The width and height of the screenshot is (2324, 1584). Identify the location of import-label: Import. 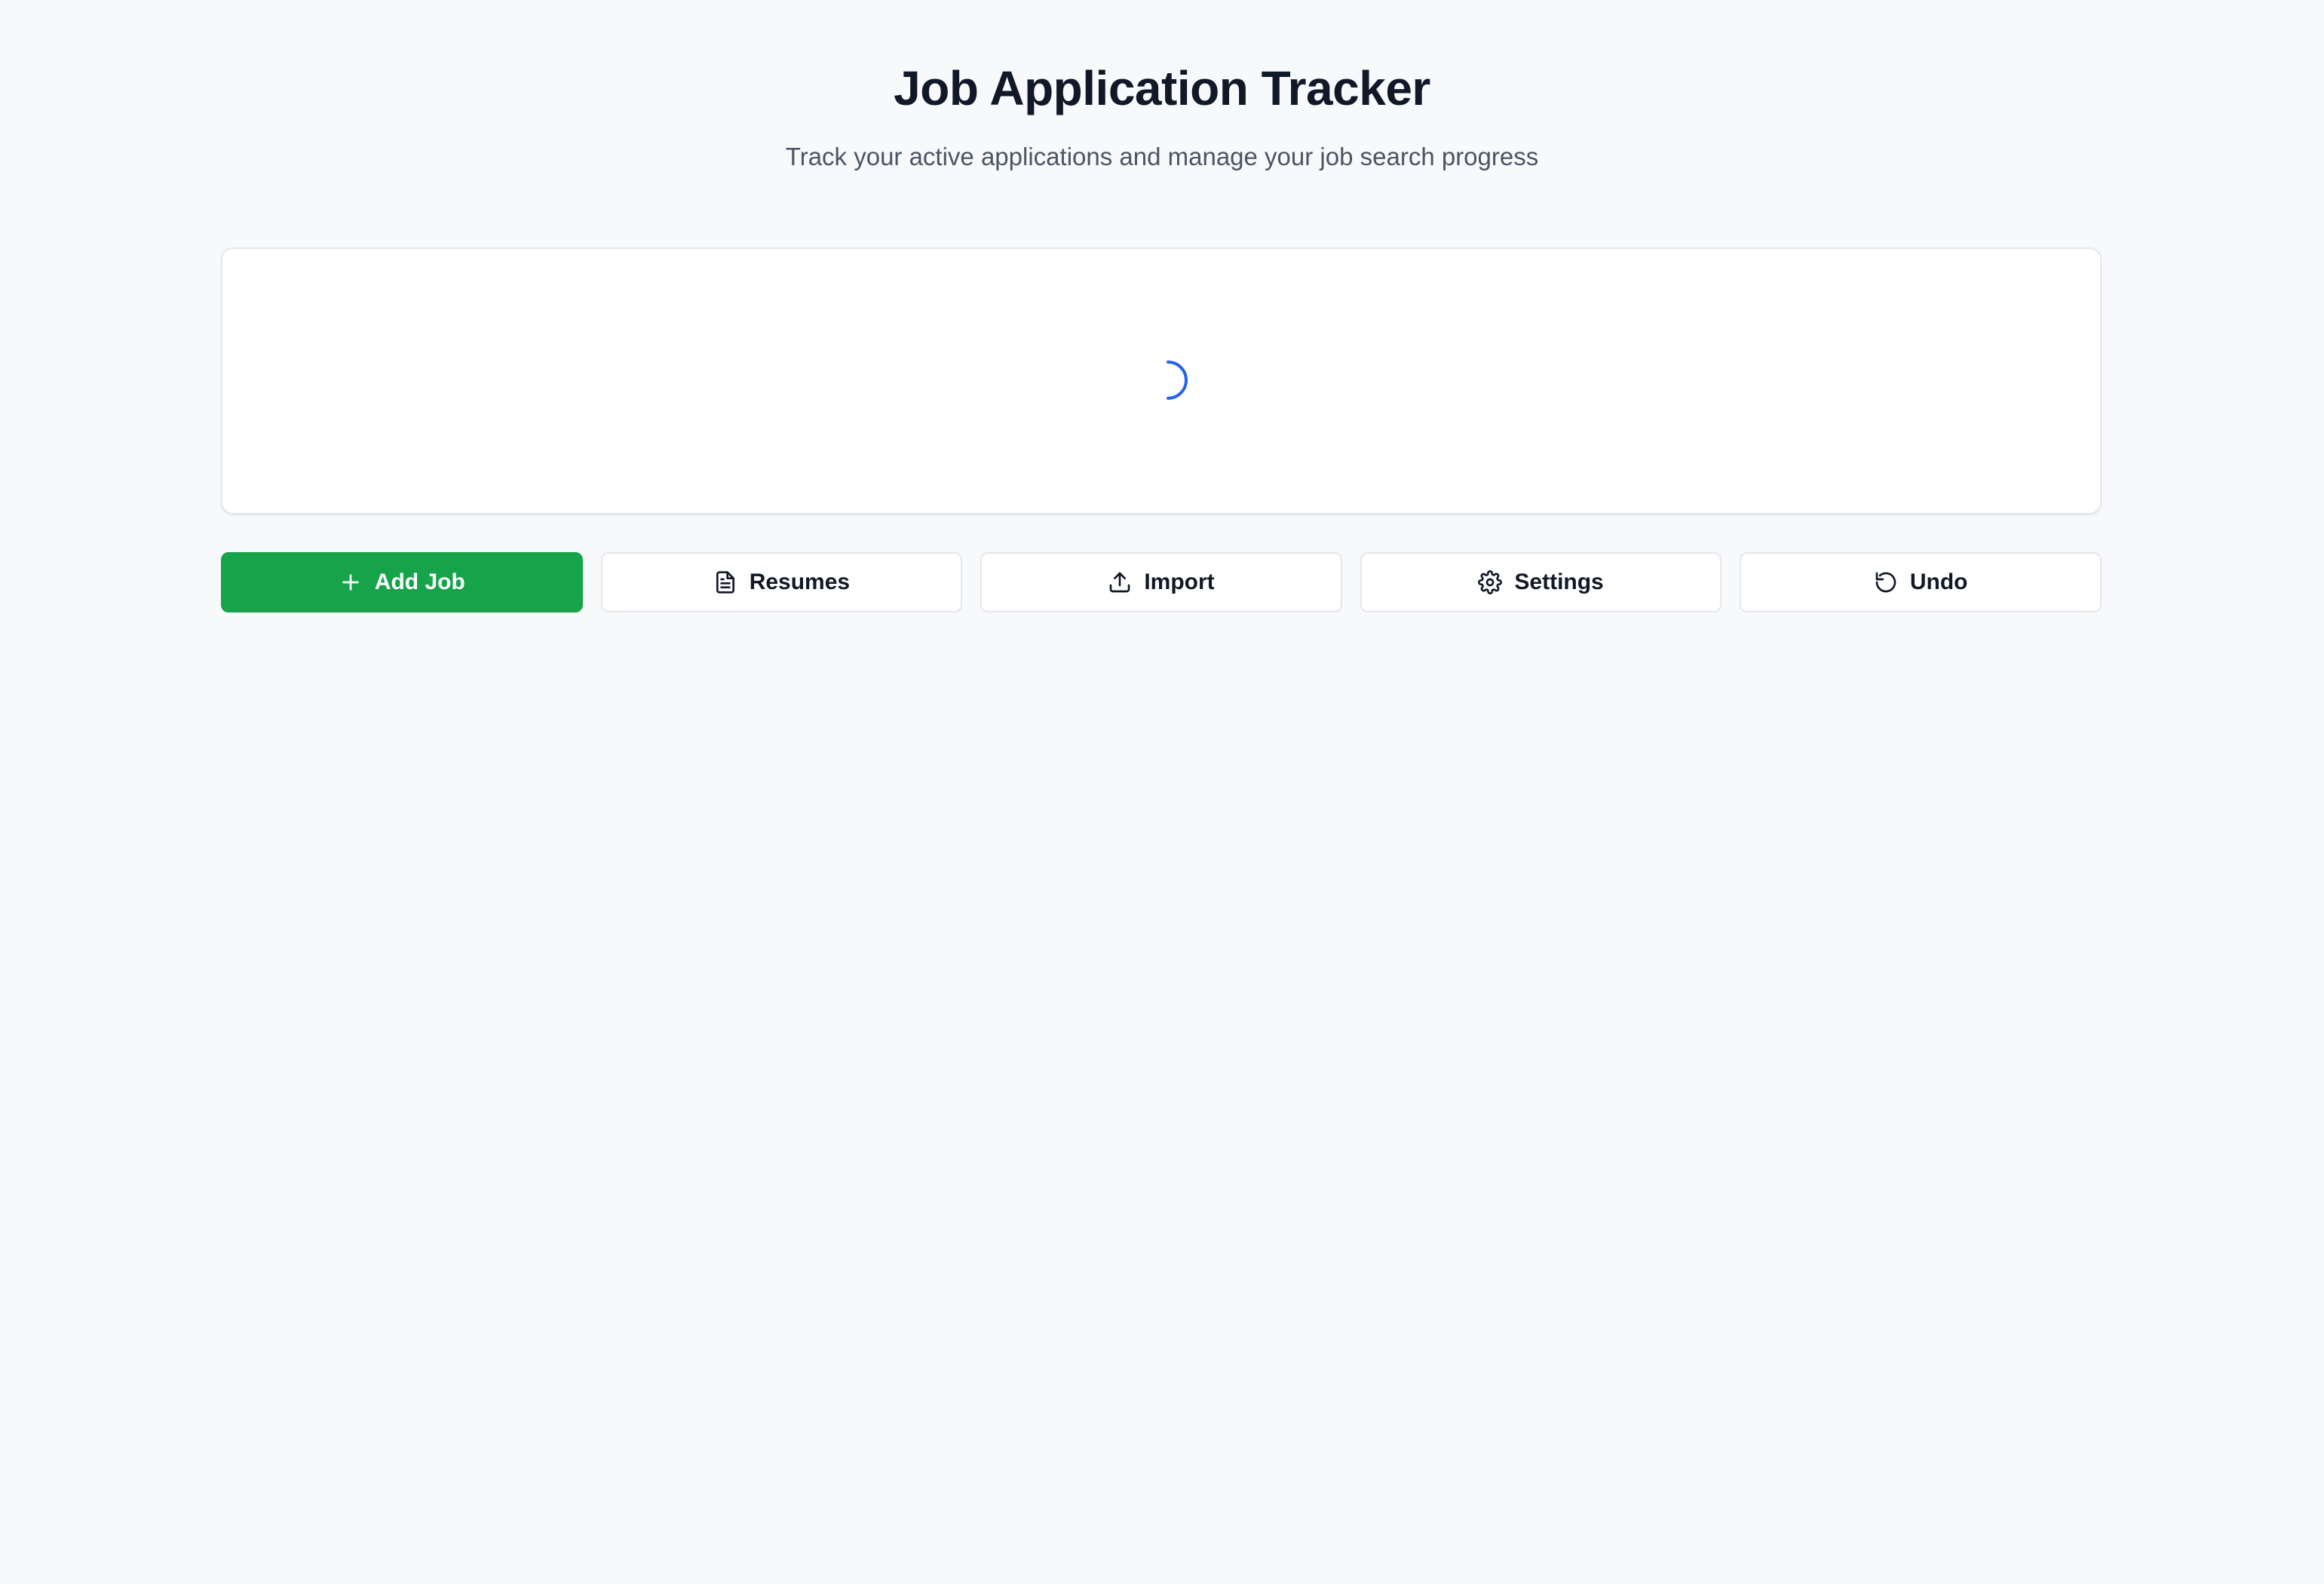
(1180, 581).